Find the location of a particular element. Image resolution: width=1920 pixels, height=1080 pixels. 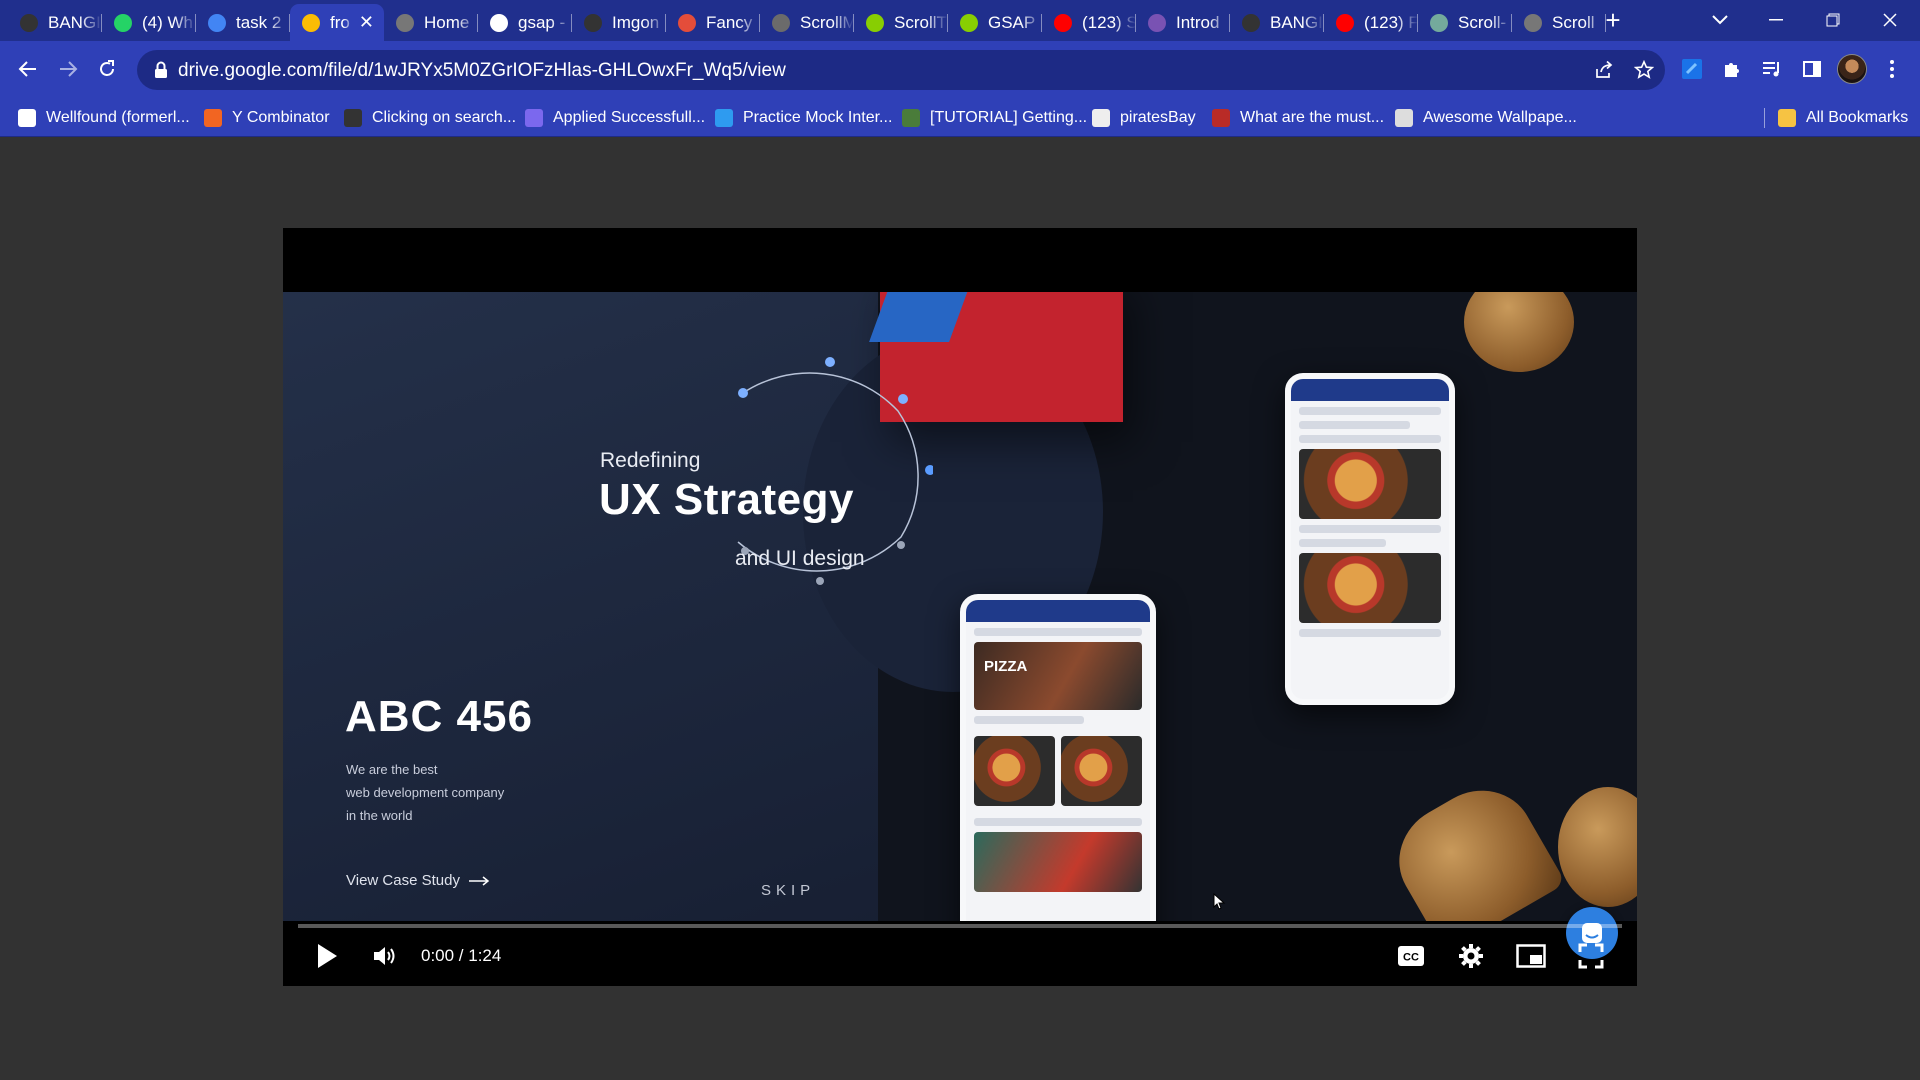

media-controls-button is located at coordinates (1772, 69).